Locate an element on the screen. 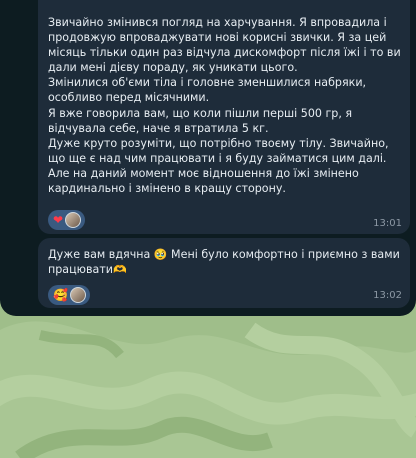 This screenshot has width=416, height=458. reaction-badge: 🥰 is located at coordinates (69, 295).